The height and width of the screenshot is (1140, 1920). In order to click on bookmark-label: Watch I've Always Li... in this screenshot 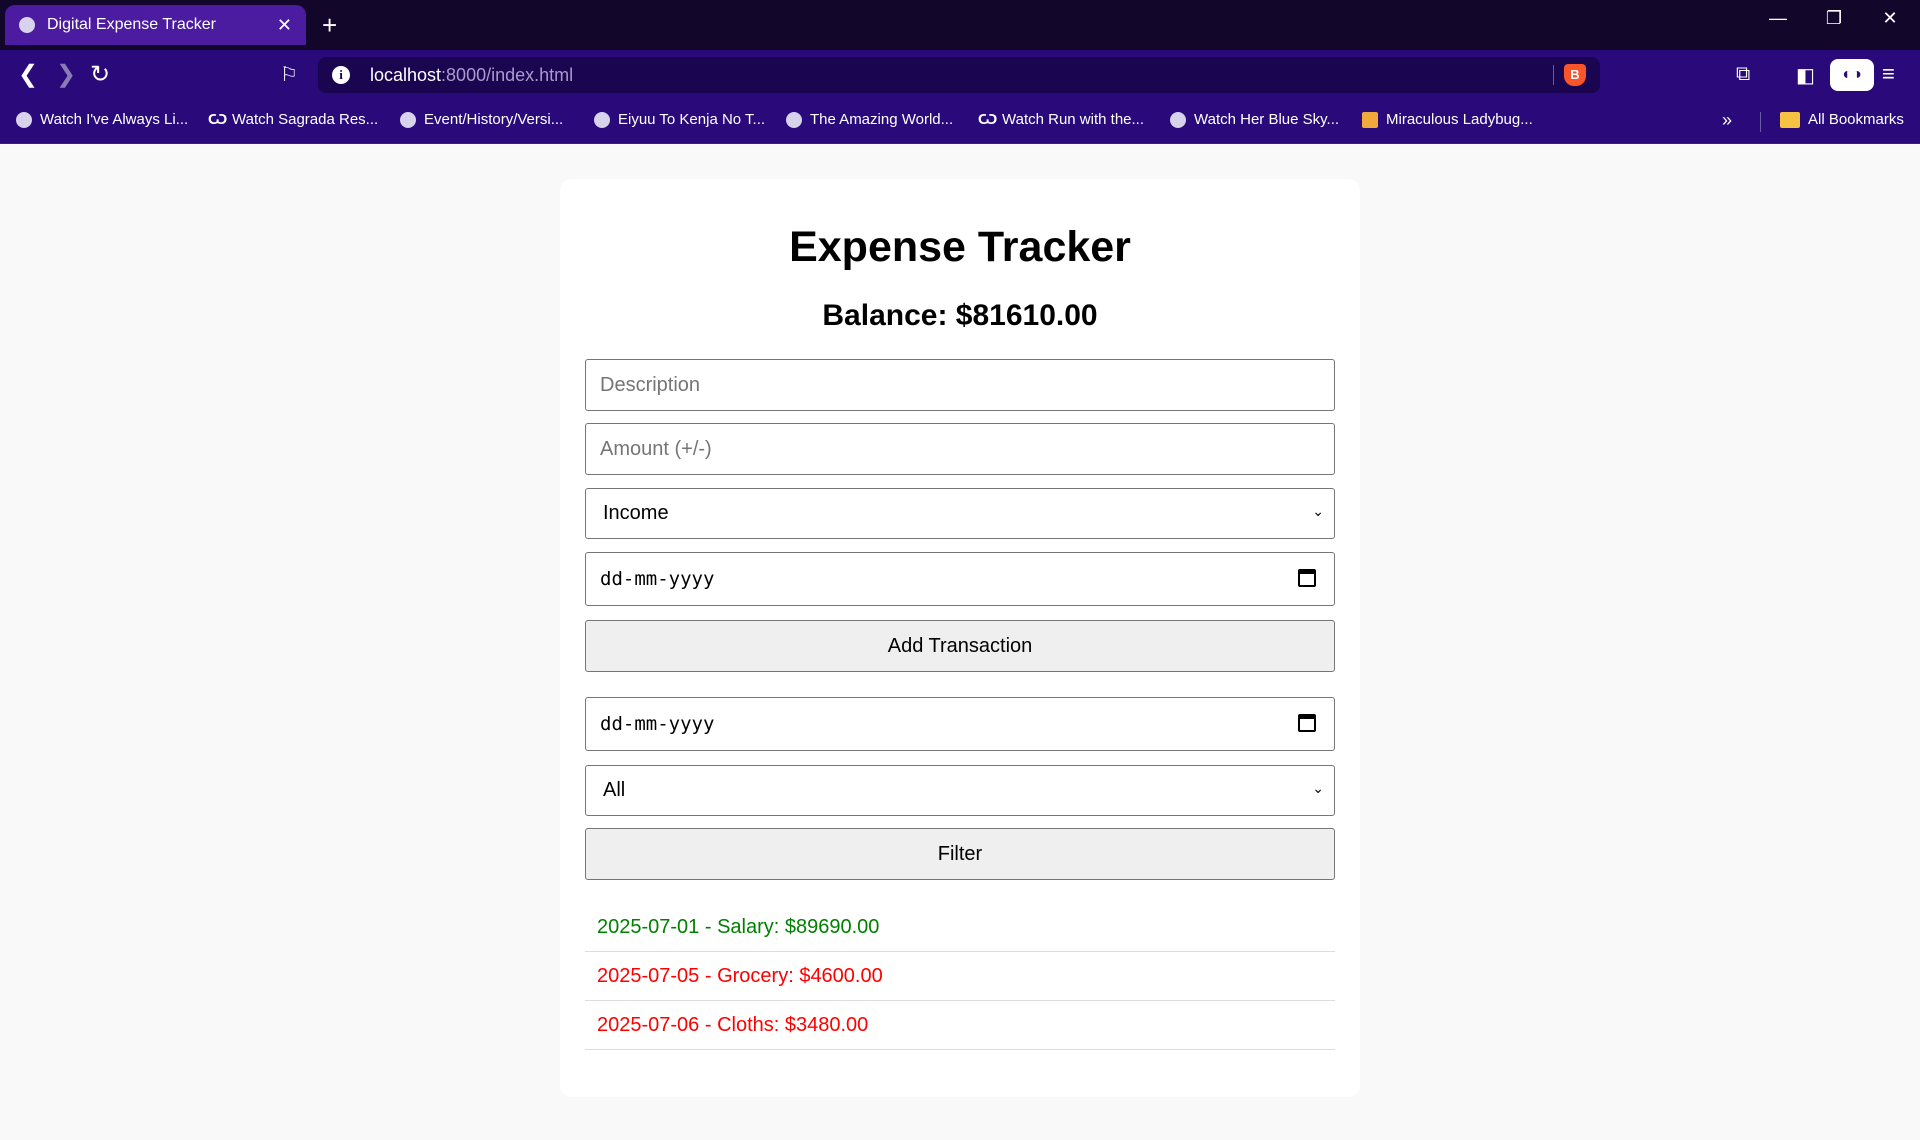, I will do `click(114, 119)`.